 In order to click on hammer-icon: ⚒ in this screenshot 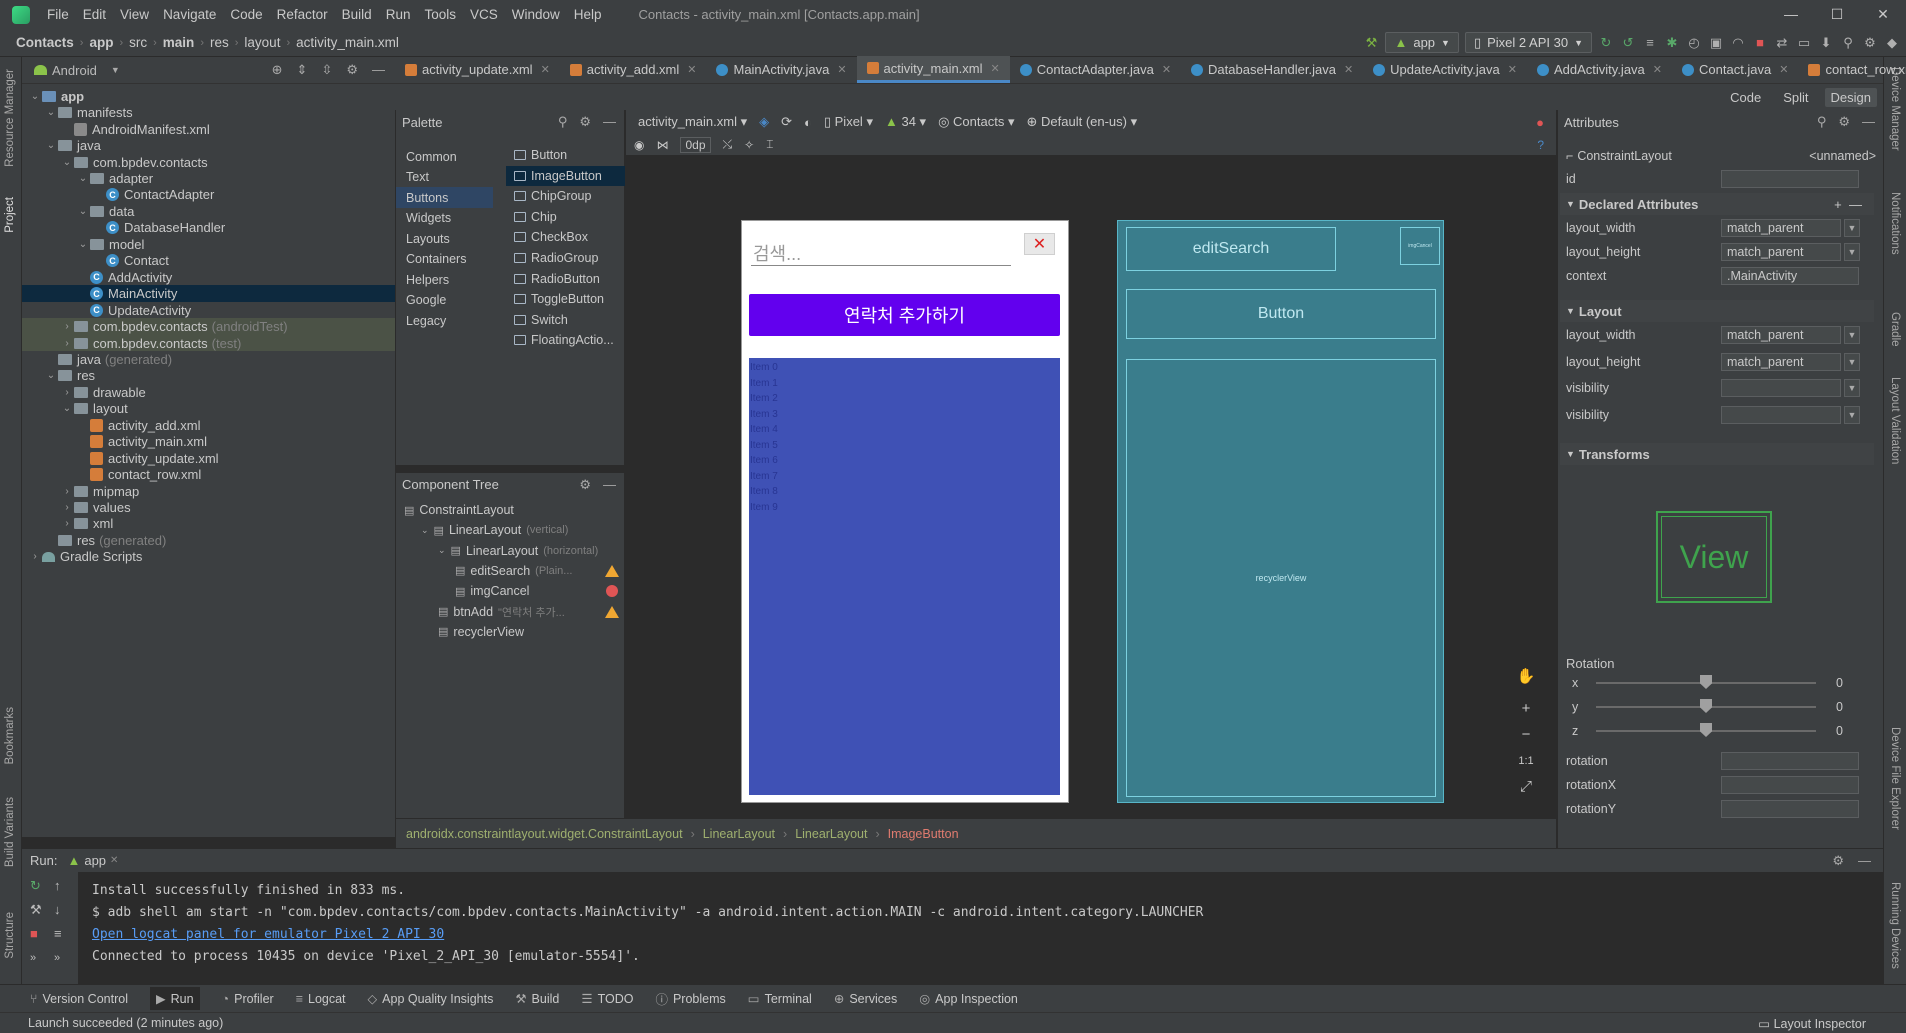, I will do `click(1371, 43)`.